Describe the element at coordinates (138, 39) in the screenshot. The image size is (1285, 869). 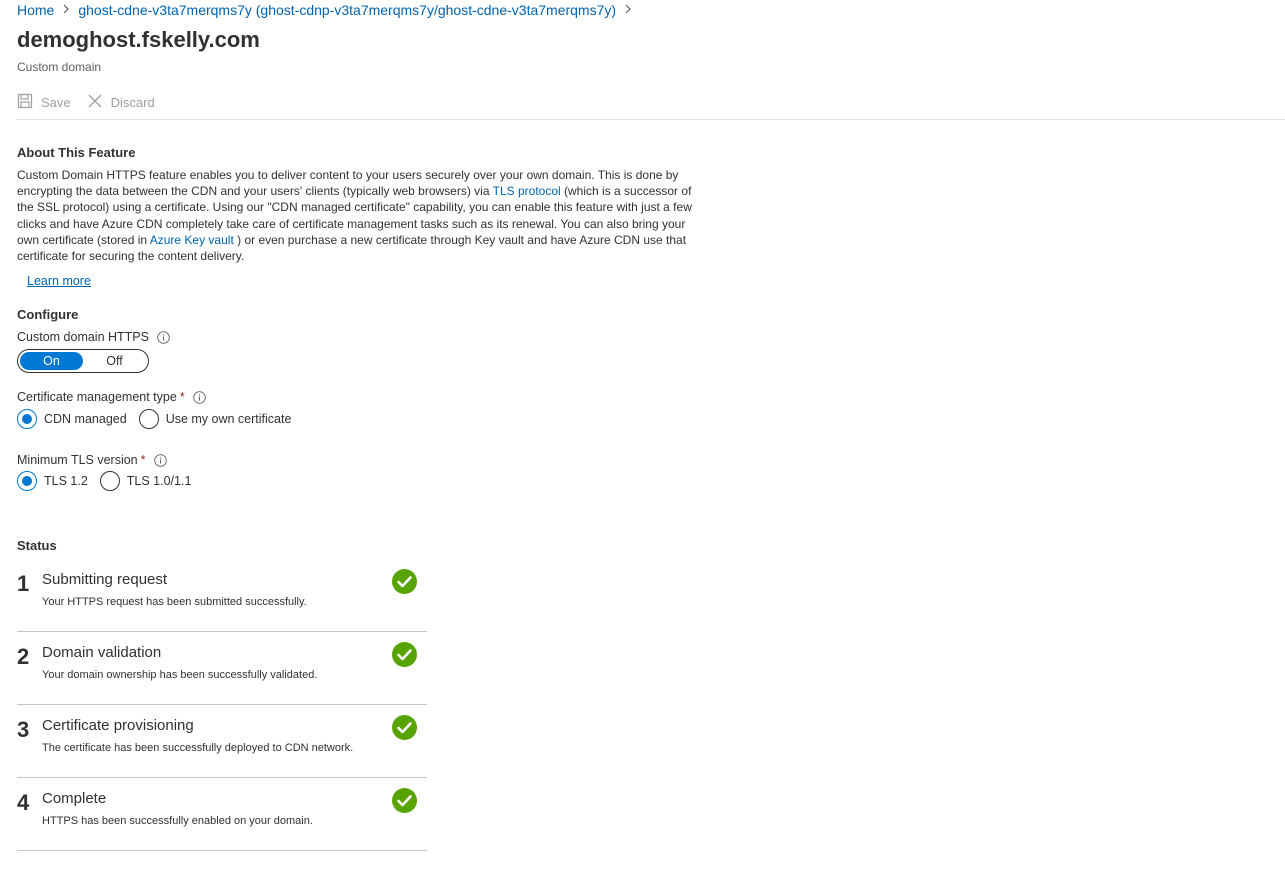
I see `page-title: demoghost.fskelly.com` at that location.